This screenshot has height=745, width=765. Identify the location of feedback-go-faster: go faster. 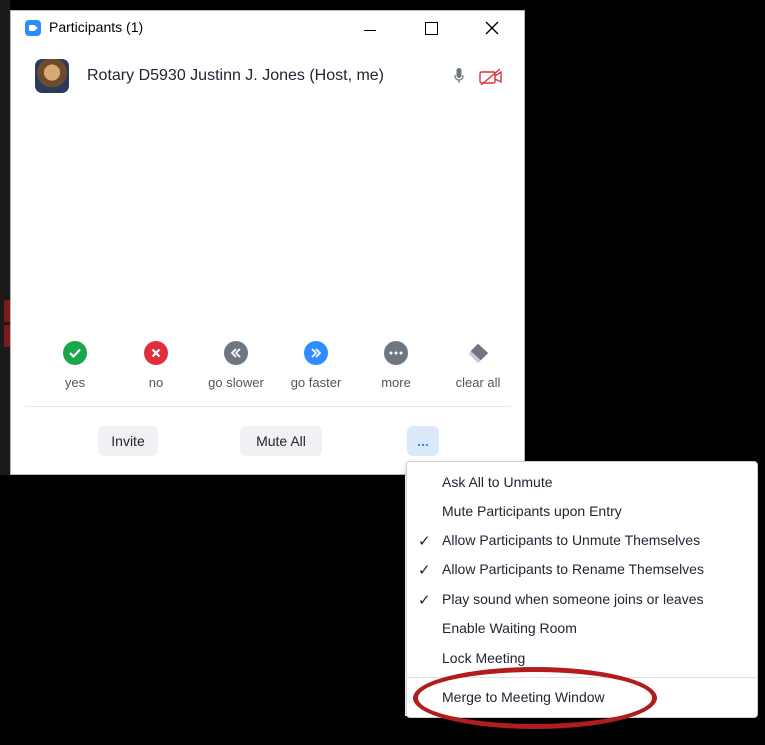
(316, 365).